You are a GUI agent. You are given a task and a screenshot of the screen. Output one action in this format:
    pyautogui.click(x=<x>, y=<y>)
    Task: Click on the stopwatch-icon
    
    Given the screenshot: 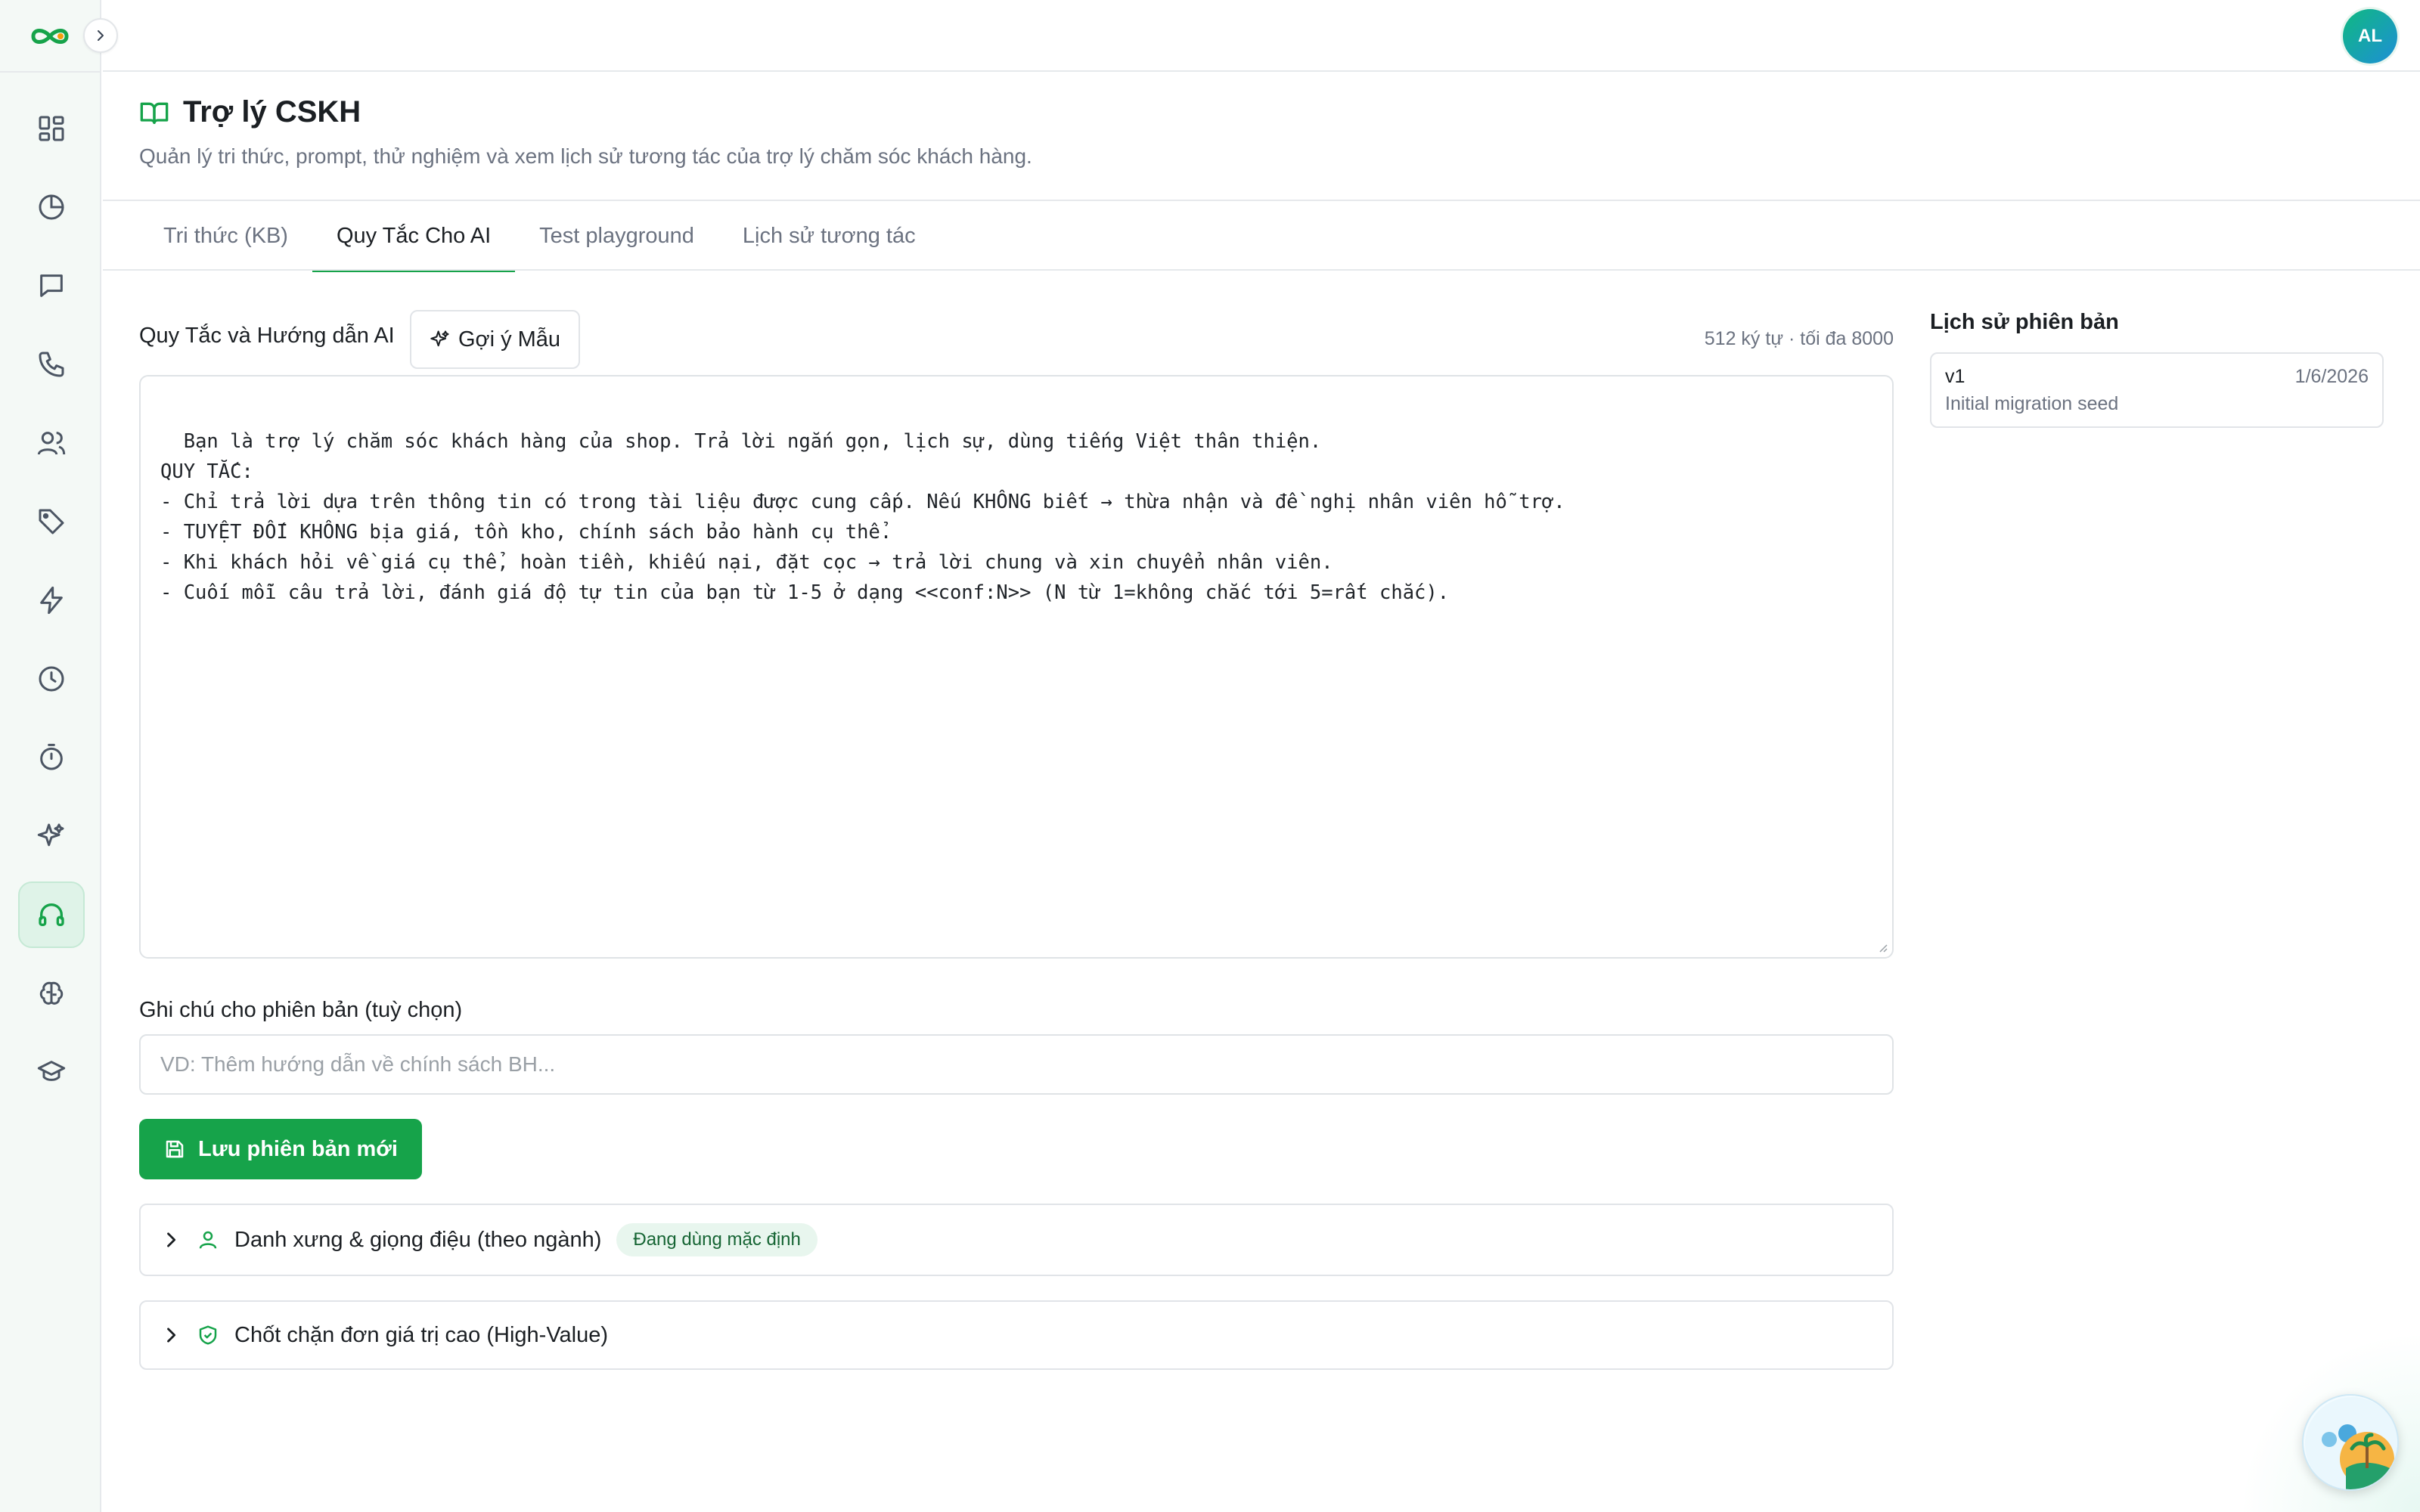 What is the action you would take?
    pyautogui.click(x=51, y=756)
    